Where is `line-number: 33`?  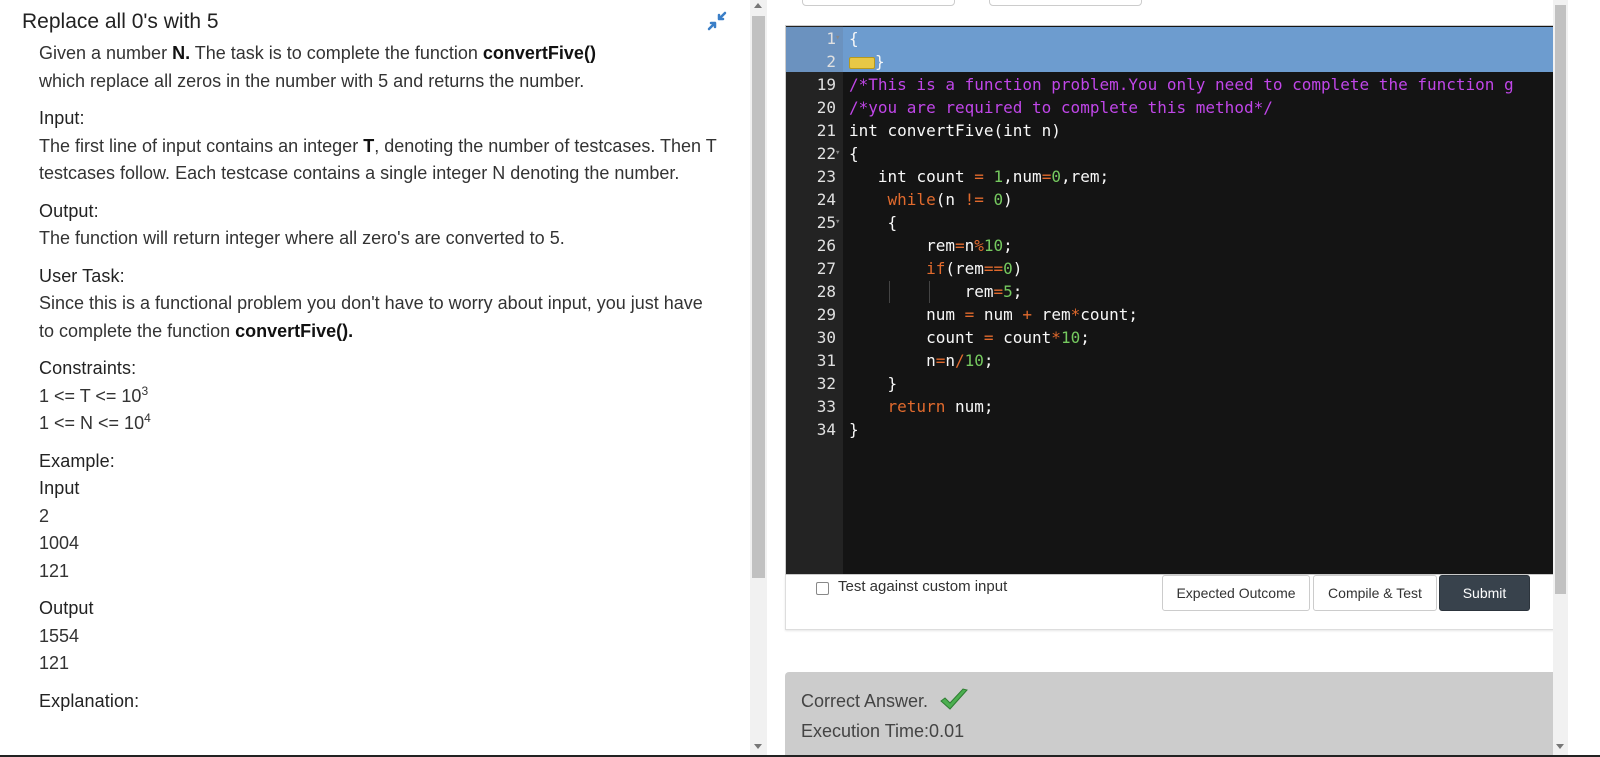
line-number: 33 is located at coordinates (826, 406).